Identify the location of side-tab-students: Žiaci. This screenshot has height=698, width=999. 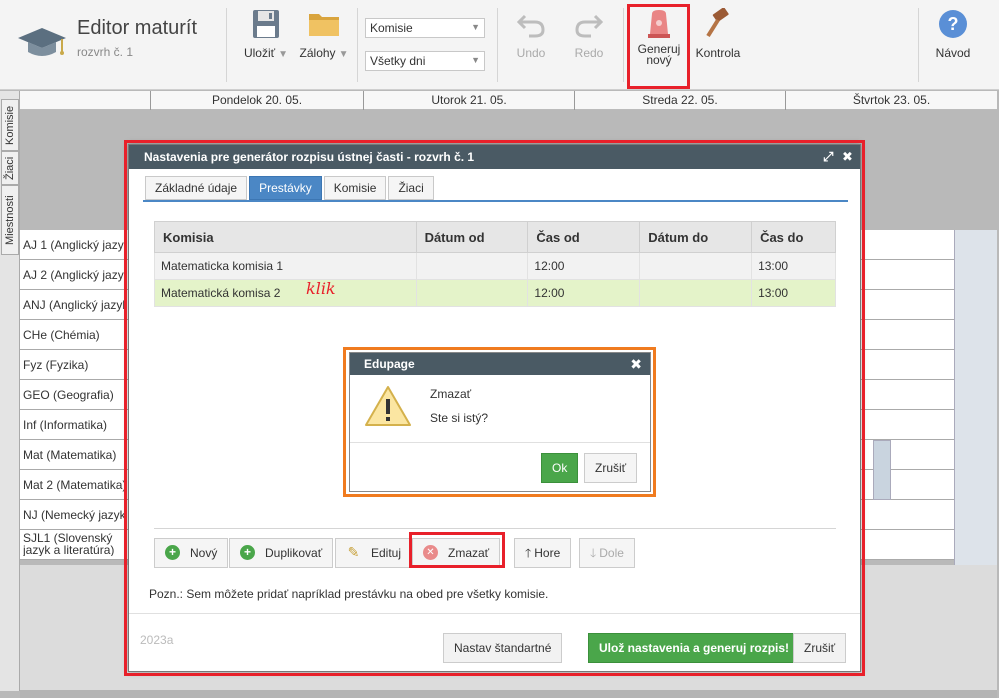
(10, 168).